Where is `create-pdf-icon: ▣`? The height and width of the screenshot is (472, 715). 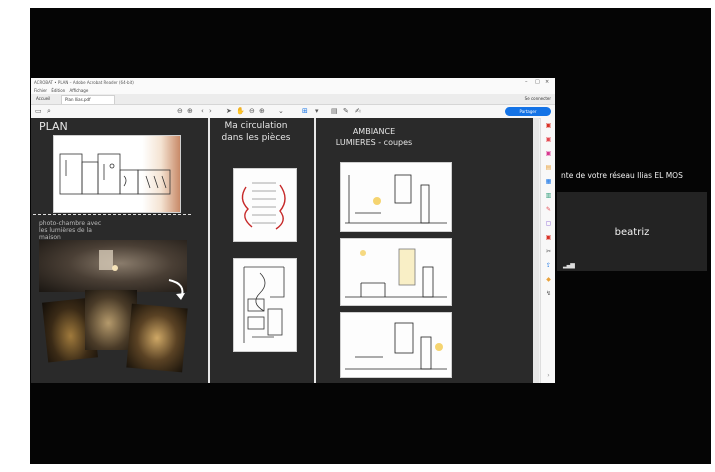
create-pdf-icon: ▣ is located at coordinates (548, 139).